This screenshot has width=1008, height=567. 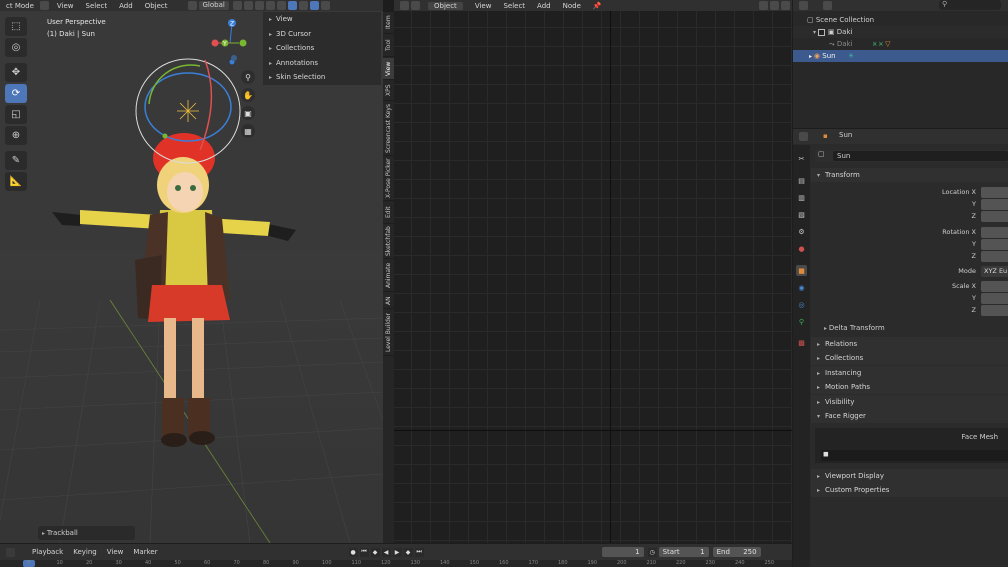 What do you see at coordinates (909, 416) in the screenshot?
I see `face-rigger-panel-header: ▾ Face Rigger` at bounding box center [909, 416].